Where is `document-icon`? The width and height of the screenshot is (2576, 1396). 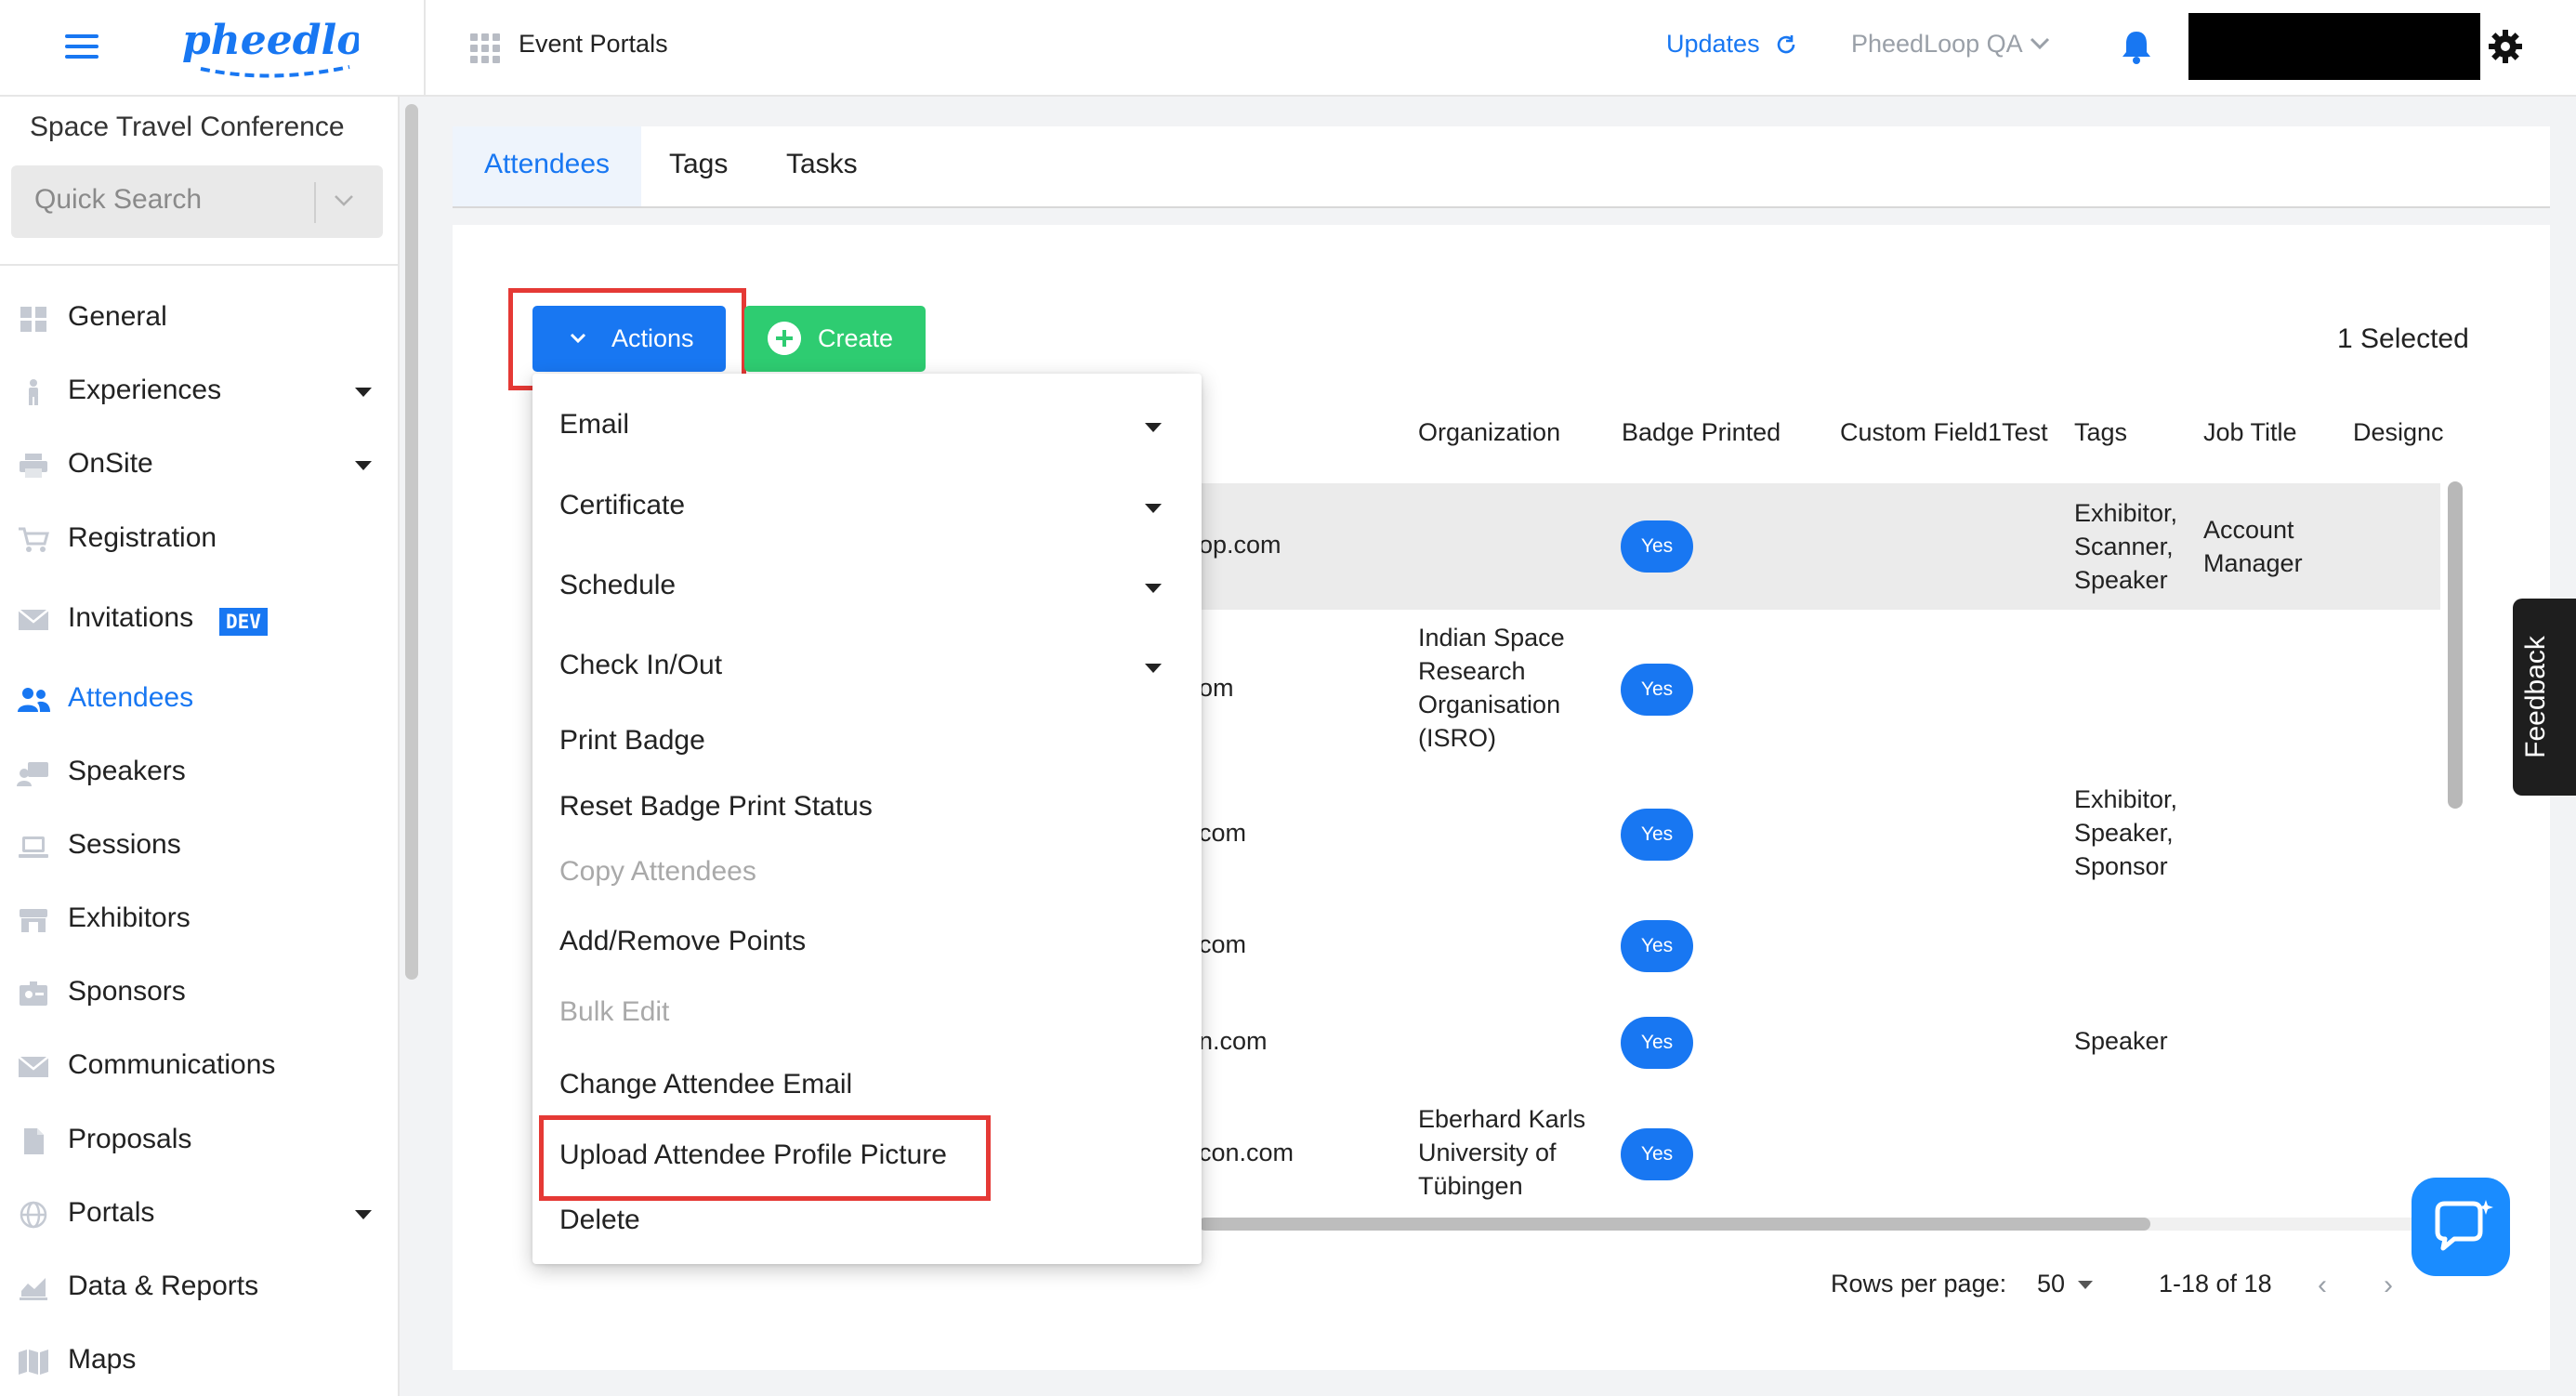 document-icon is located at coordinates (34, 1141).